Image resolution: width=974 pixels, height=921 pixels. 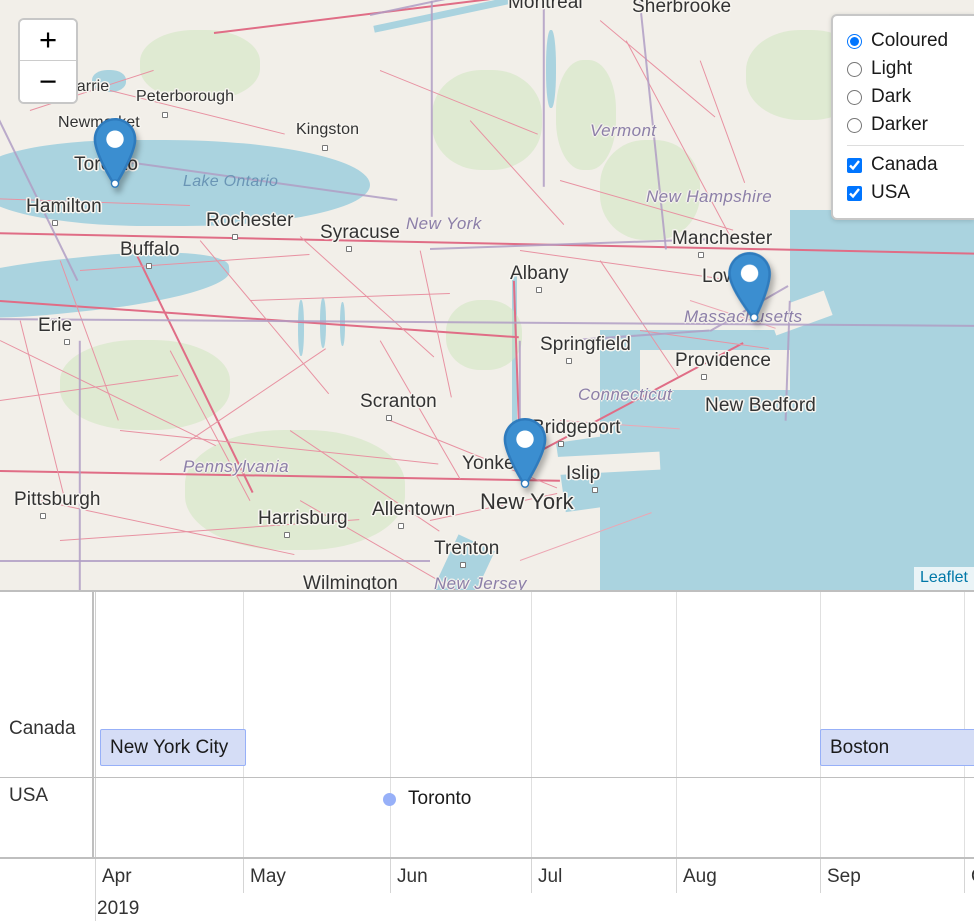 I want to click on checkbox-canada, so click(x=854, y=165).